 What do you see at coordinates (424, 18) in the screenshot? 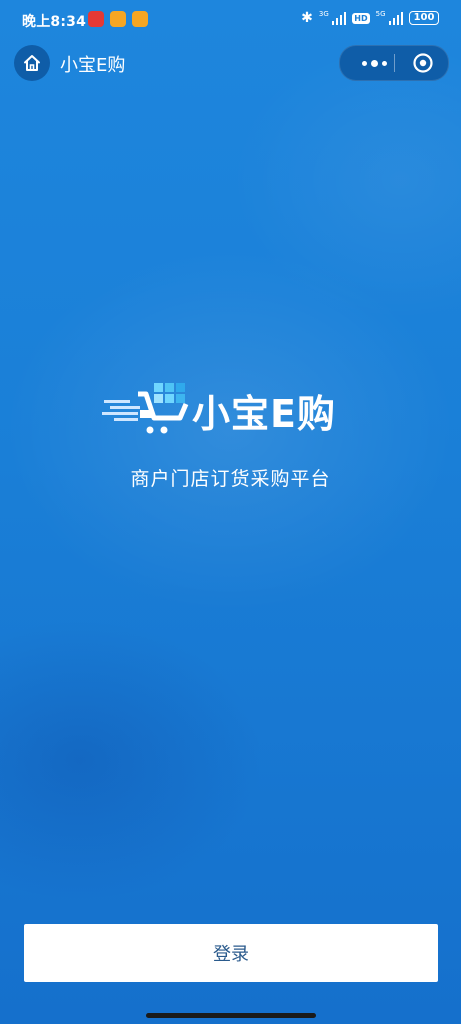
I see `battery-indicator: 100` at bounding box center [424, 18].